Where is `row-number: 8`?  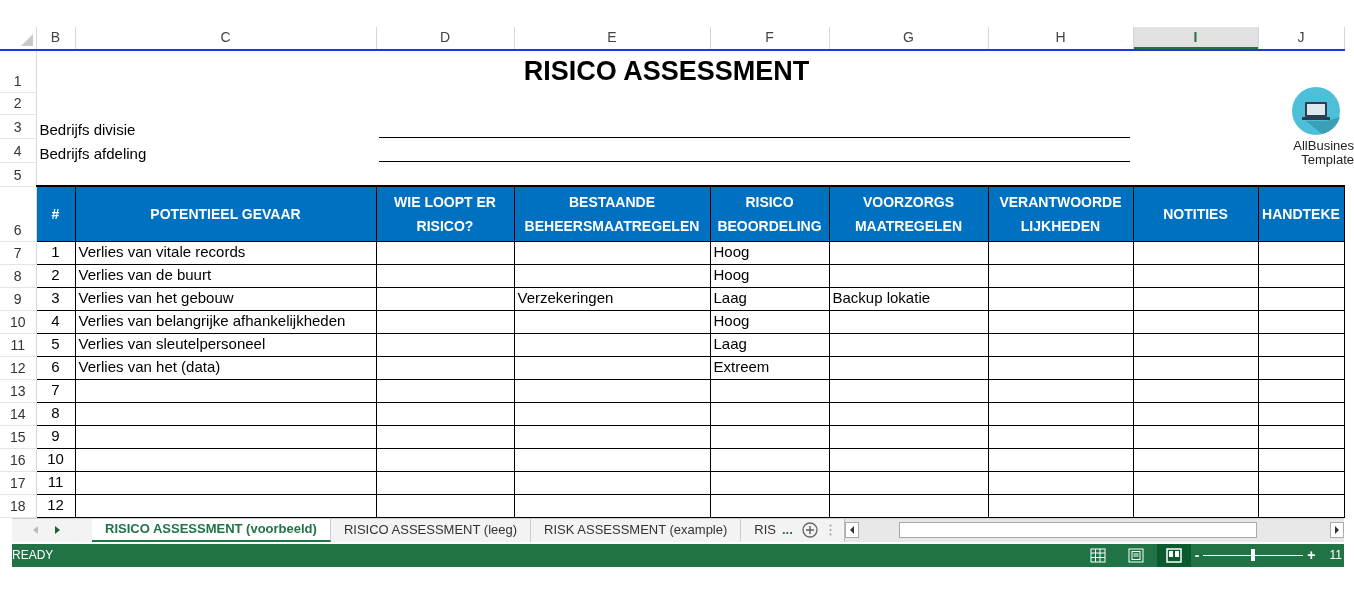
row-number: 8 is located at coordinates (18, 275).